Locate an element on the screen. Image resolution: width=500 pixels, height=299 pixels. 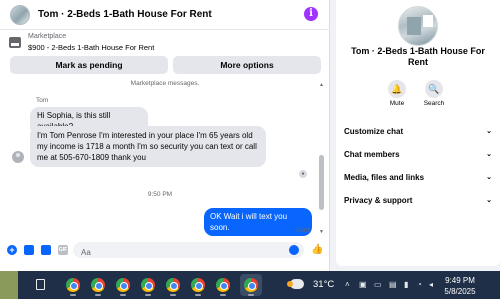
listing-summary: $900 - 2-Beds 1-Bath House For Rent is located at coordinates (91, 47).